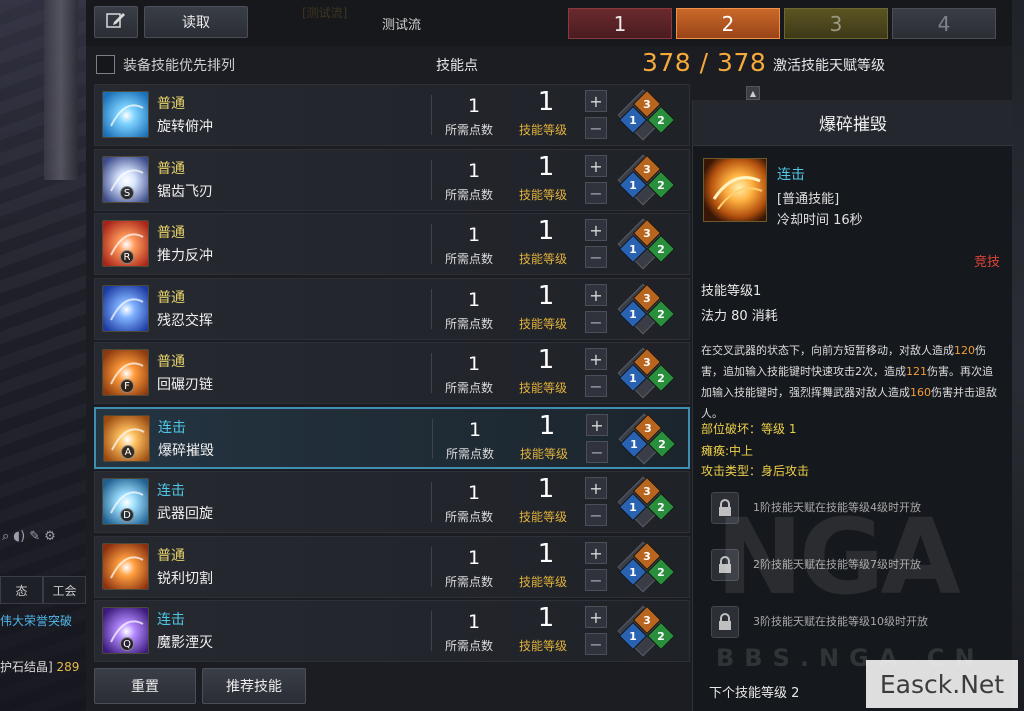  I want to click on skill-row: Q 连击 魔影湮灭 1 所需点数 1 技能等级 + − 3 1 2, so click(392, 631).